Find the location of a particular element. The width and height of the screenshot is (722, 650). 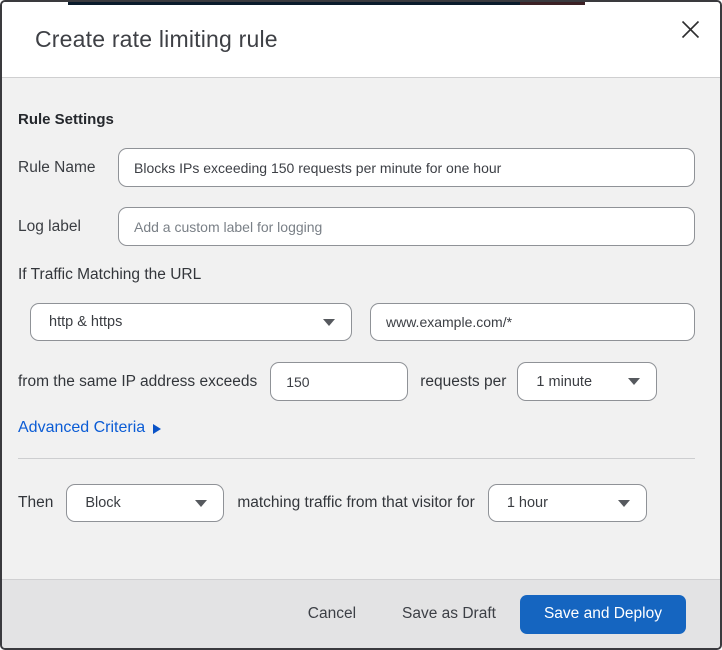

action-select: Block is located at coordinates (145, 503).